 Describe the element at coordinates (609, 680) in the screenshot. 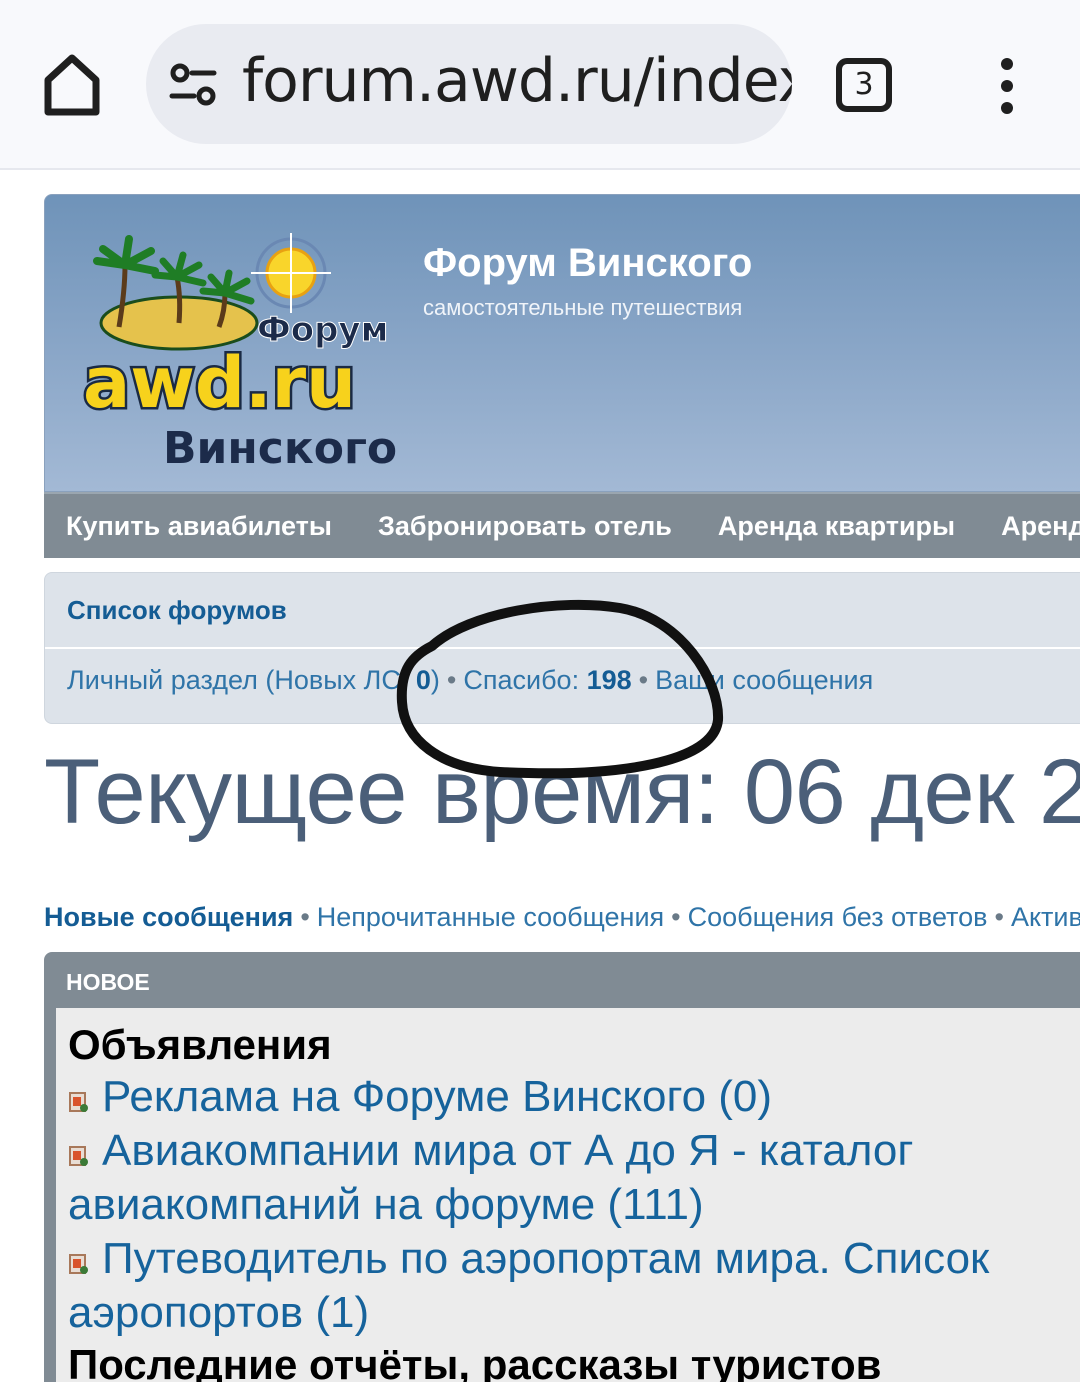

I see `thanks-count: 198` at that location.